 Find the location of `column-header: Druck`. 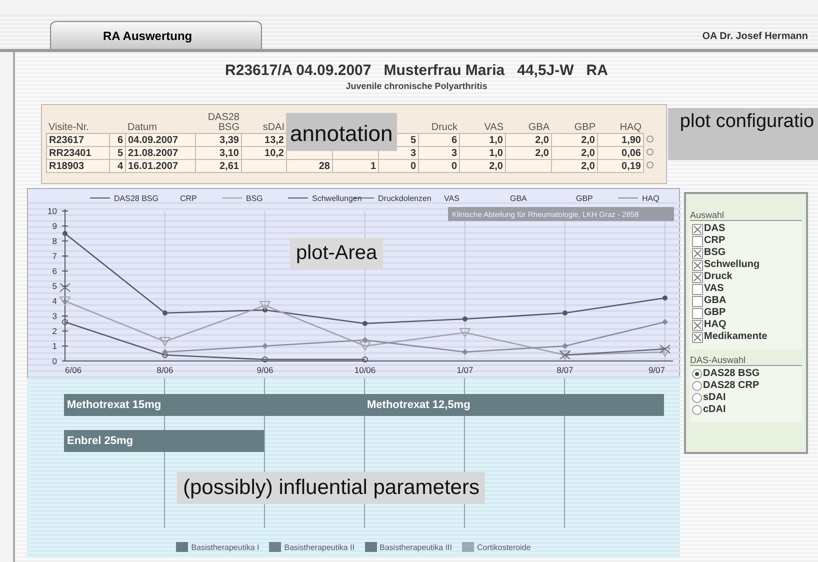

column-header: Druck is located at coordinates (444, 127).